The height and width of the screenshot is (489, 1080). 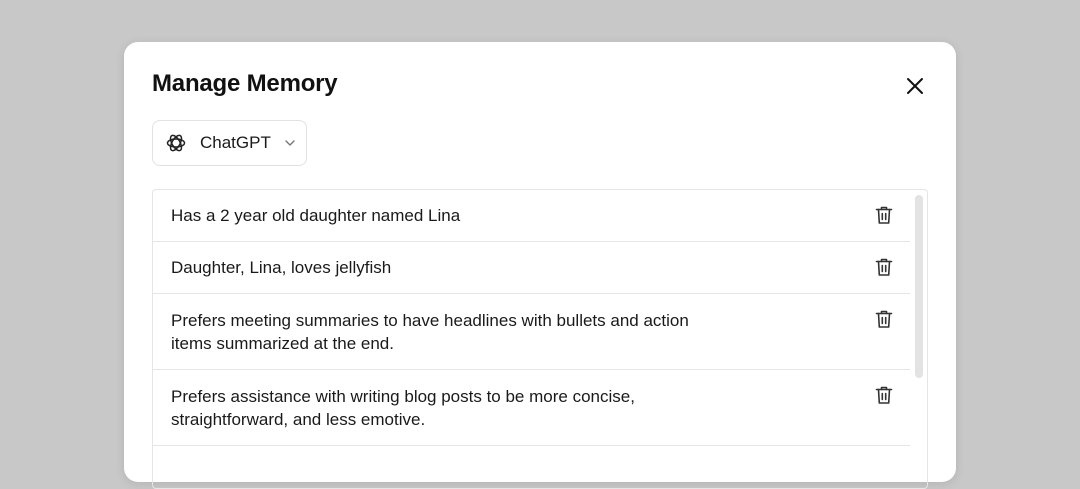 I want to click on memory-item: Has a 2 year old daughter named Lina, so click(x=531, y=216).